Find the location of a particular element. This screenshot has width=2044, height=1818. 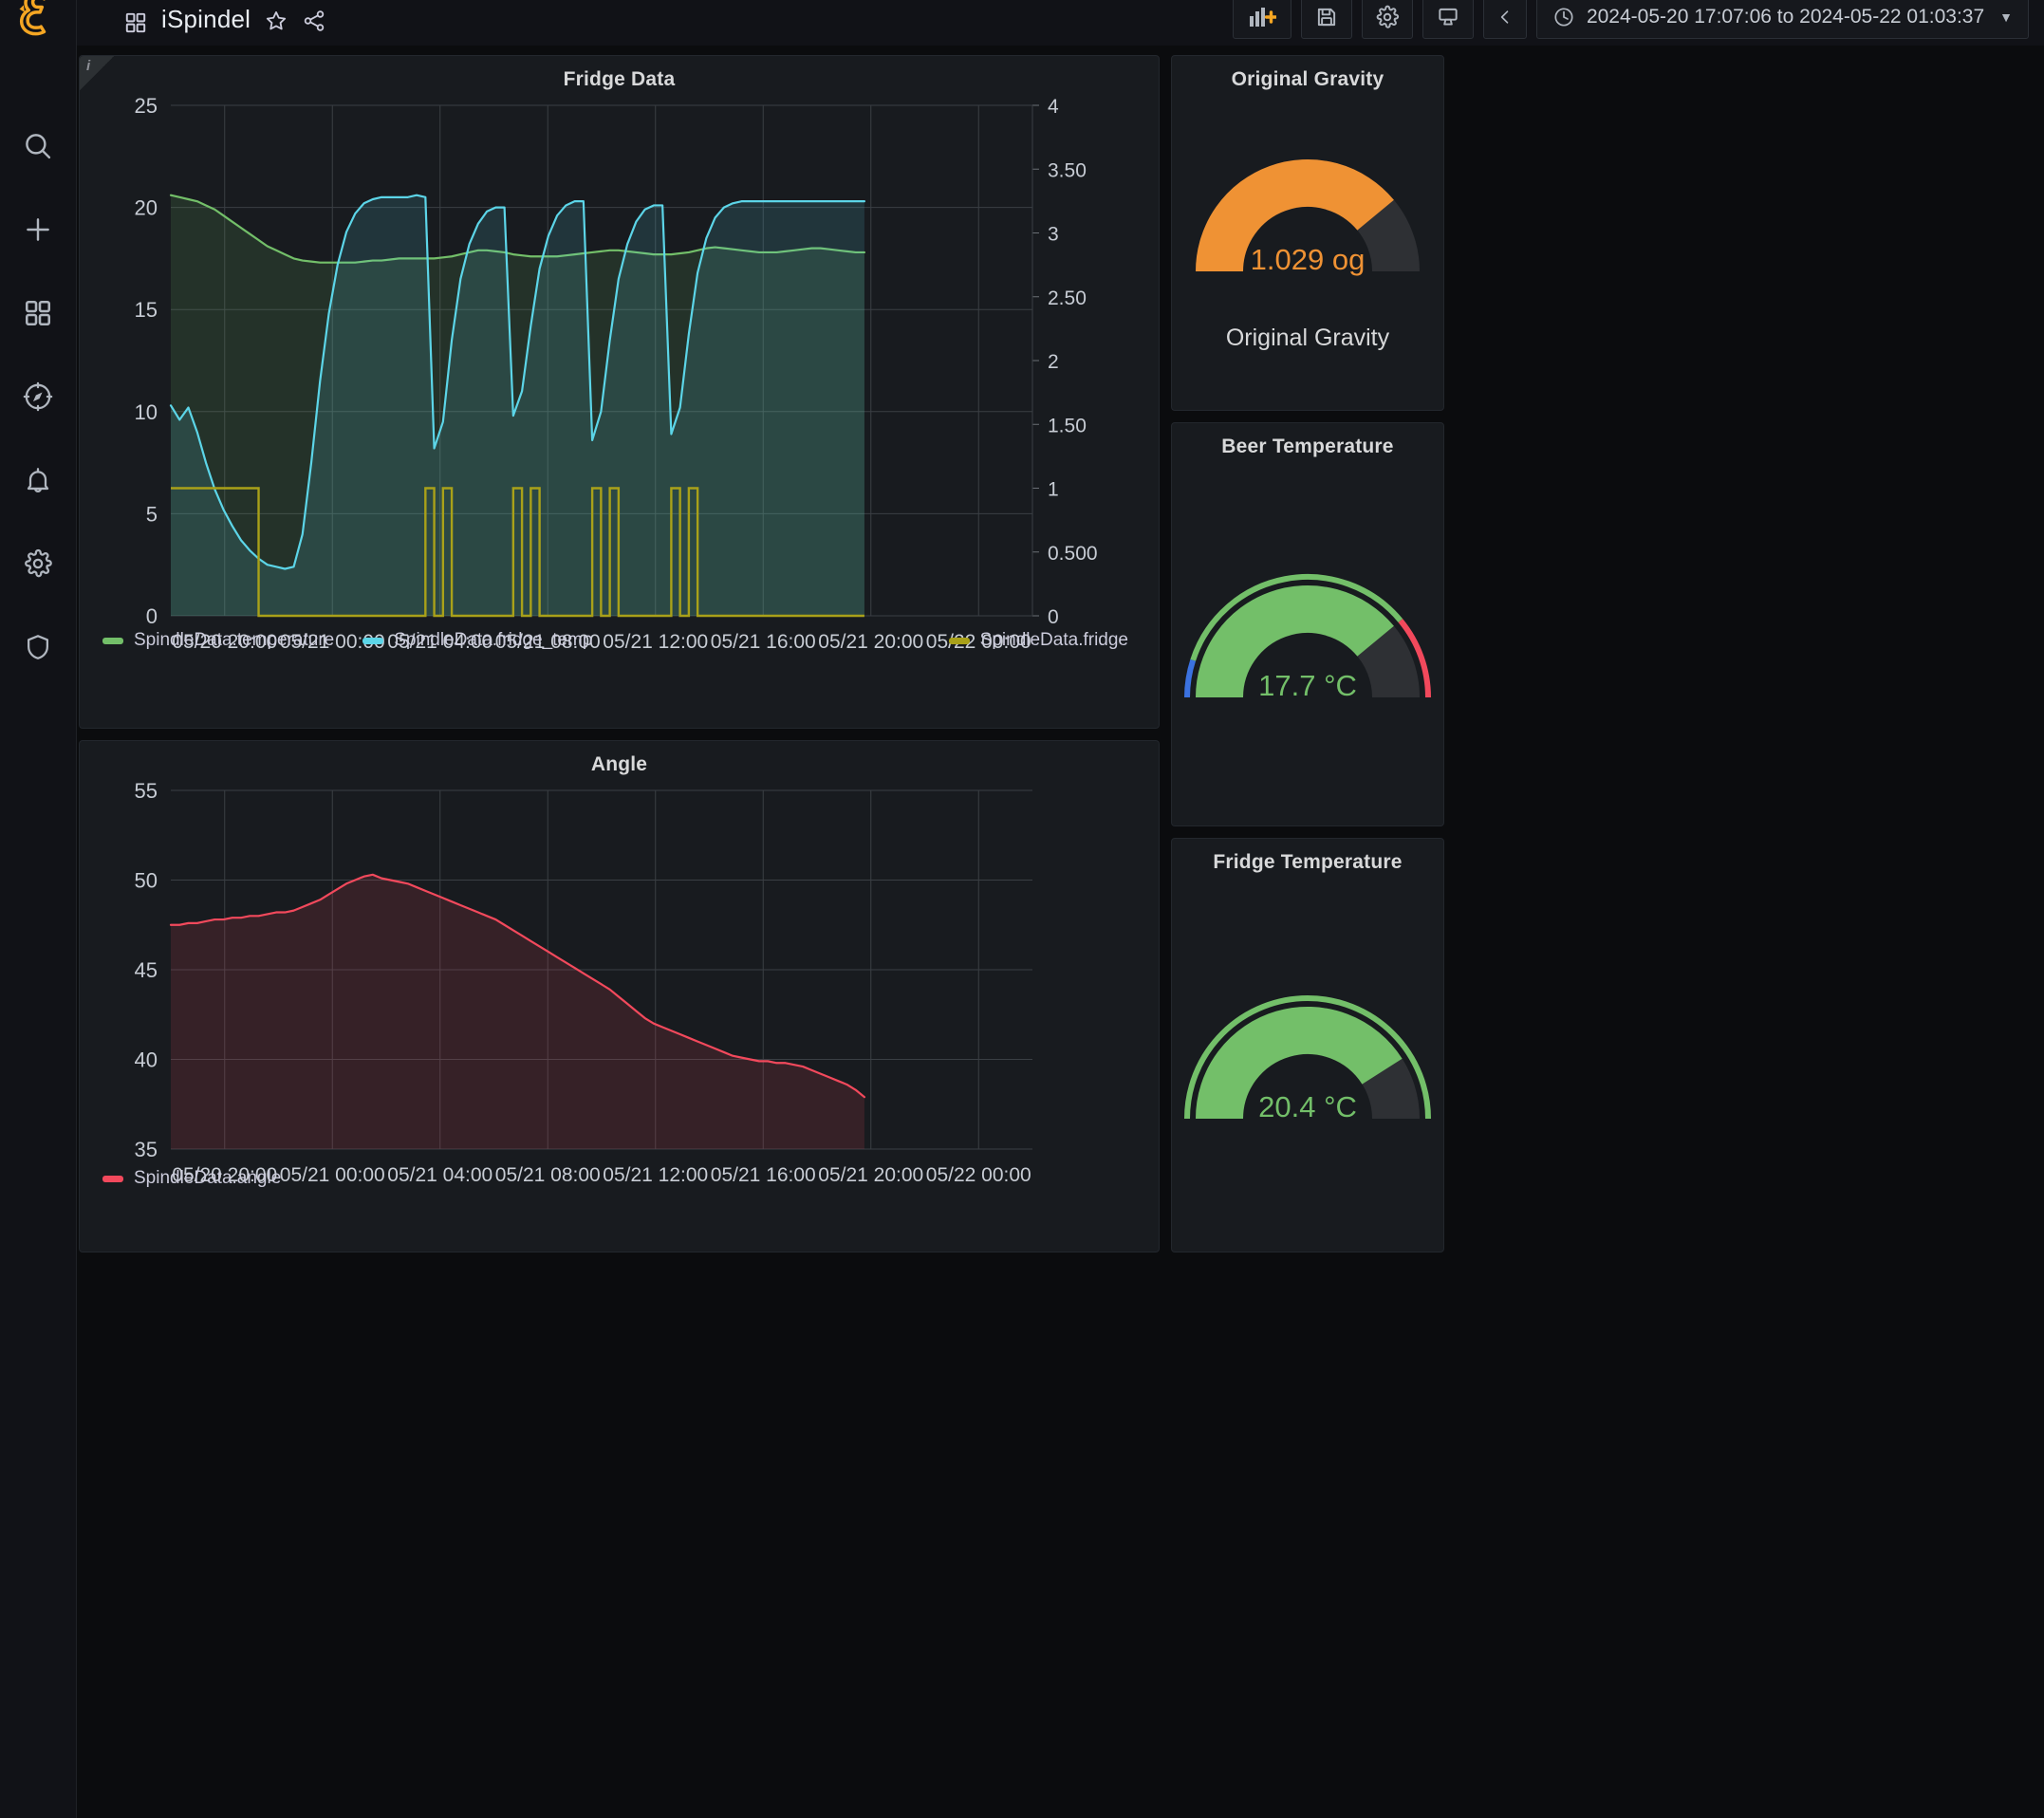

gauge-value-fridge-temperature: 20.4 °C is located at coordinates (1307, 1106).